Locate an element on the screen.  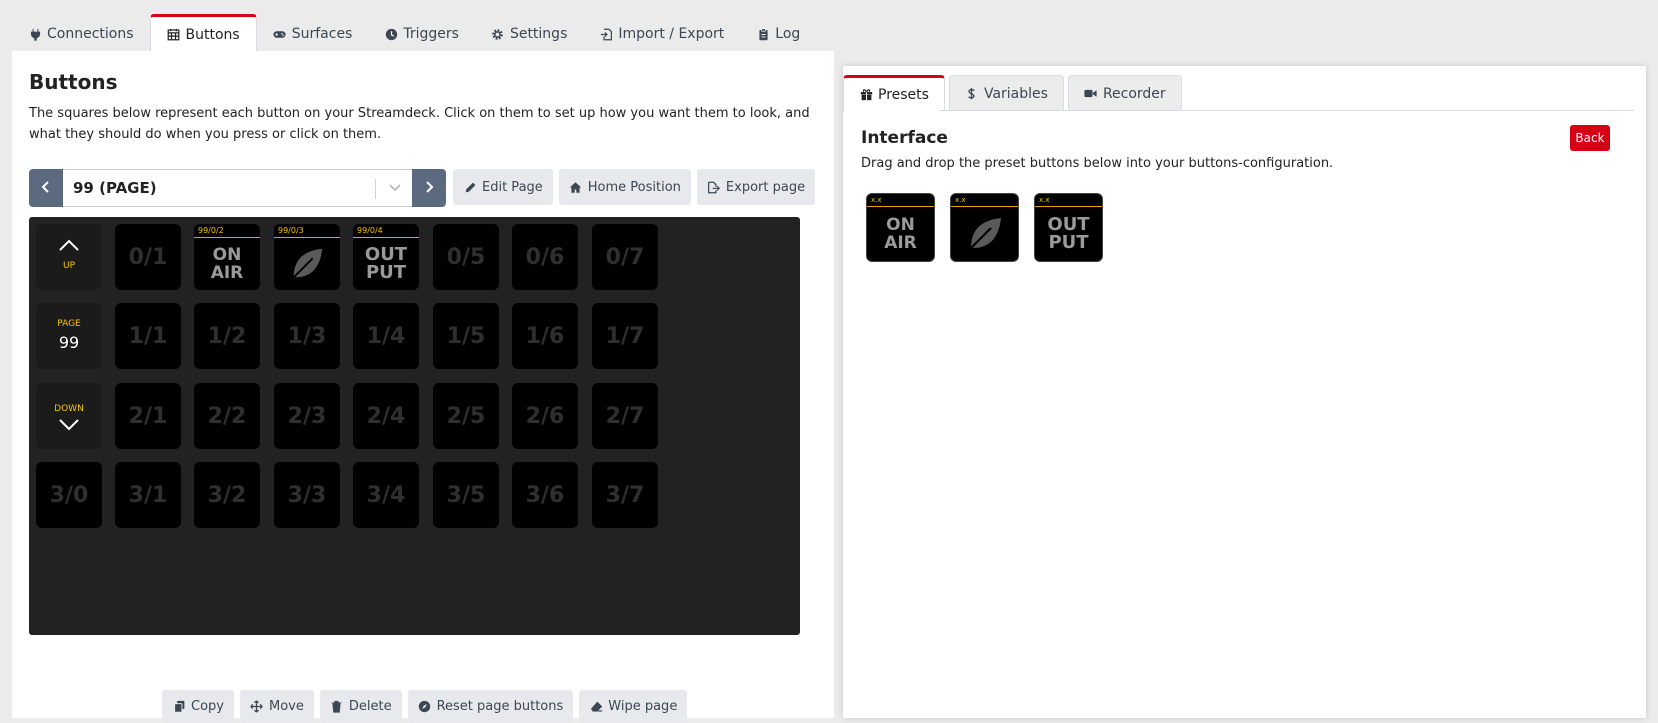
move-button: Move is located at coordinates (276, 706).